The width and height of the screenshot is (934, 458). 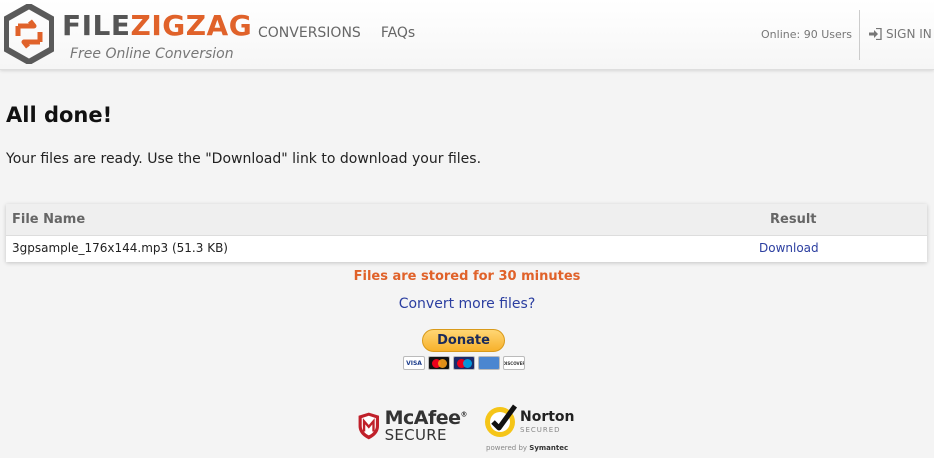 I want to click on mcafee-text: McAfee® SECURE, so click(x=426, y=426).